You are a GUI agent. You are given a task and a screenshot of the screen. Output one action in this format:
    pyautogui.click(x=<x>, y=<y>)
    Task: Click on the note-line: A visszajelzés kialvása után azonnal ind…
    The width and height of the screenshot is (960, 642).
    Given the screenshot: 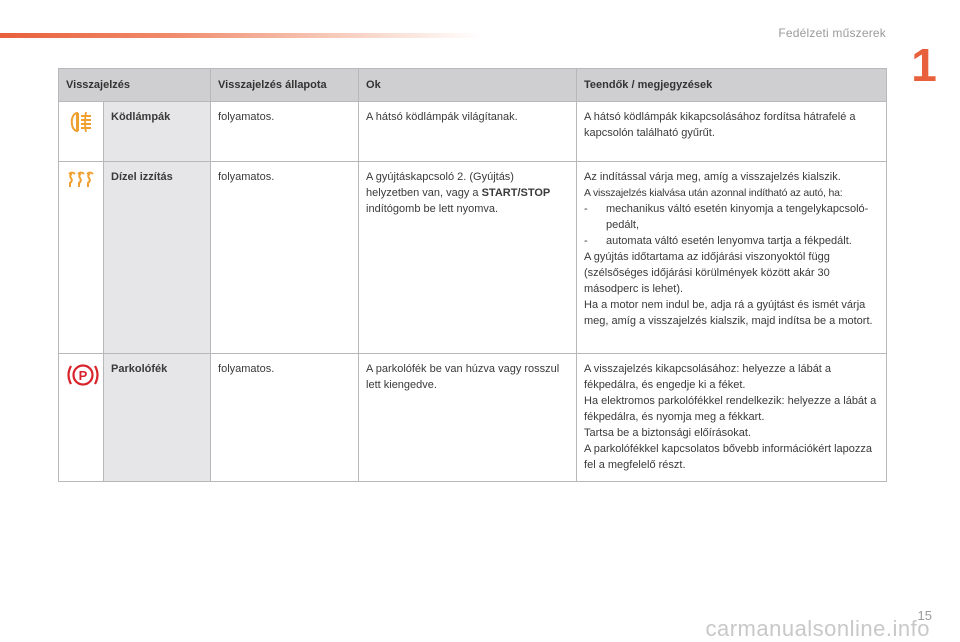 What is the action you would take?
    pyautogui.click(x=713, y=193)
    